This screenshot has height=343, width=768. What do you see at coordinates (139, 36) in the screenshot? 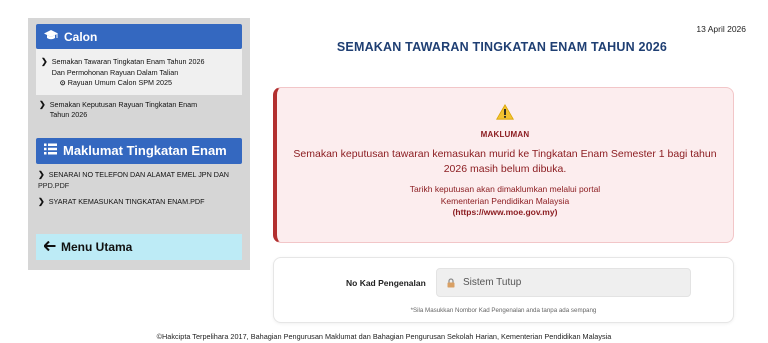
I see `calon-section-header: Calon` at bounding box center [139, 36].